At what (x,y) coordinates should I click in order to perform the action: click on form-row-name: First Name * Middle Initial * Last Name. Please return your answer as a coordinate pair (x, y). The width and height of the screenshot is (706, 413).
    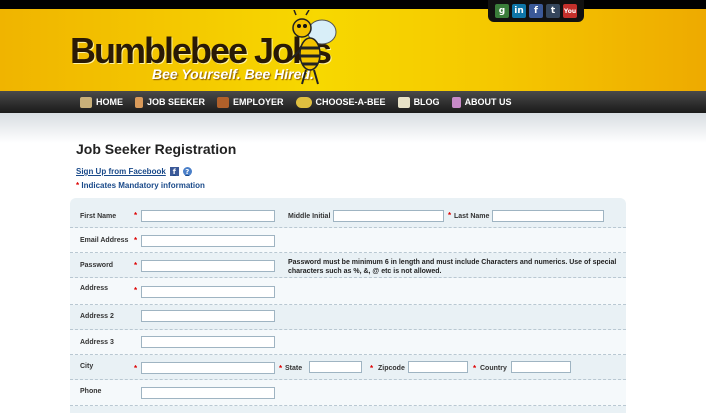
    Looking at the image, I should click on (348, 213).